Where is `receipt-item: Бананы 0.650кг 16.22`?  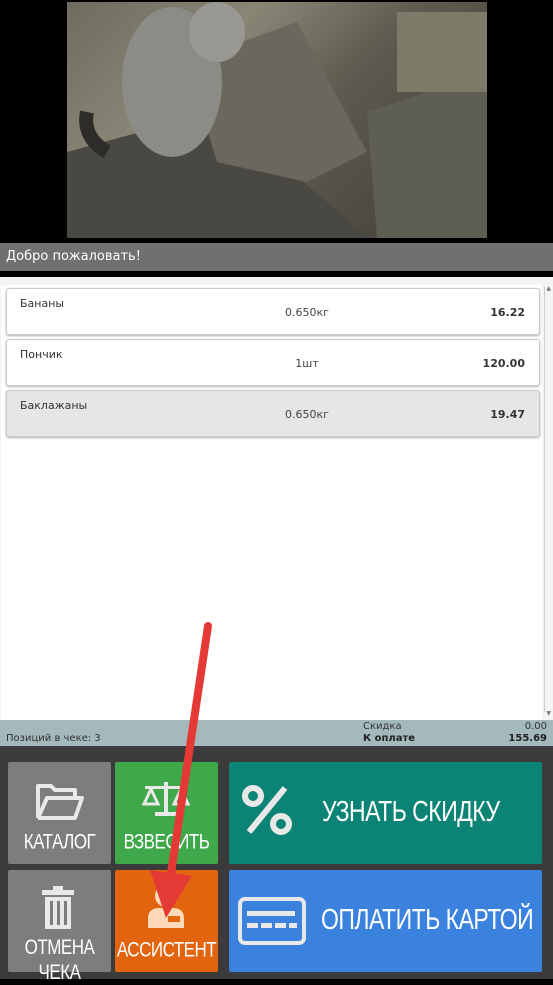
receipt-item: Бананы 0.650кг 16.22 is located at coordinates (273, 311).